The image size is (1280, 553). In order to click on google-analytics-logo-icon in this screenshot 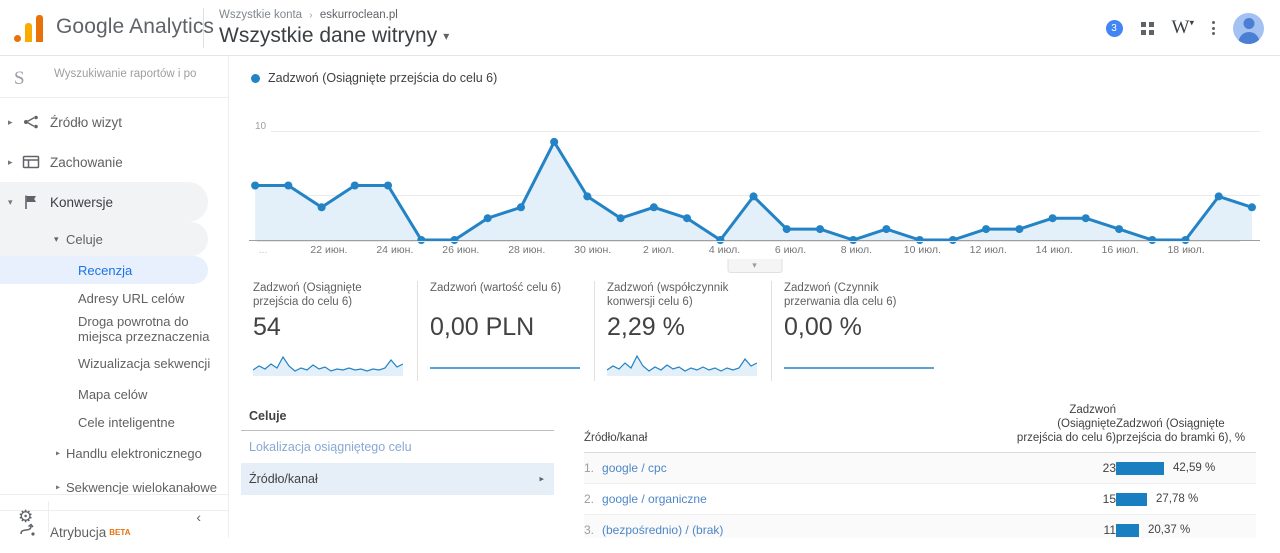, I will do `click(31, 28)`.